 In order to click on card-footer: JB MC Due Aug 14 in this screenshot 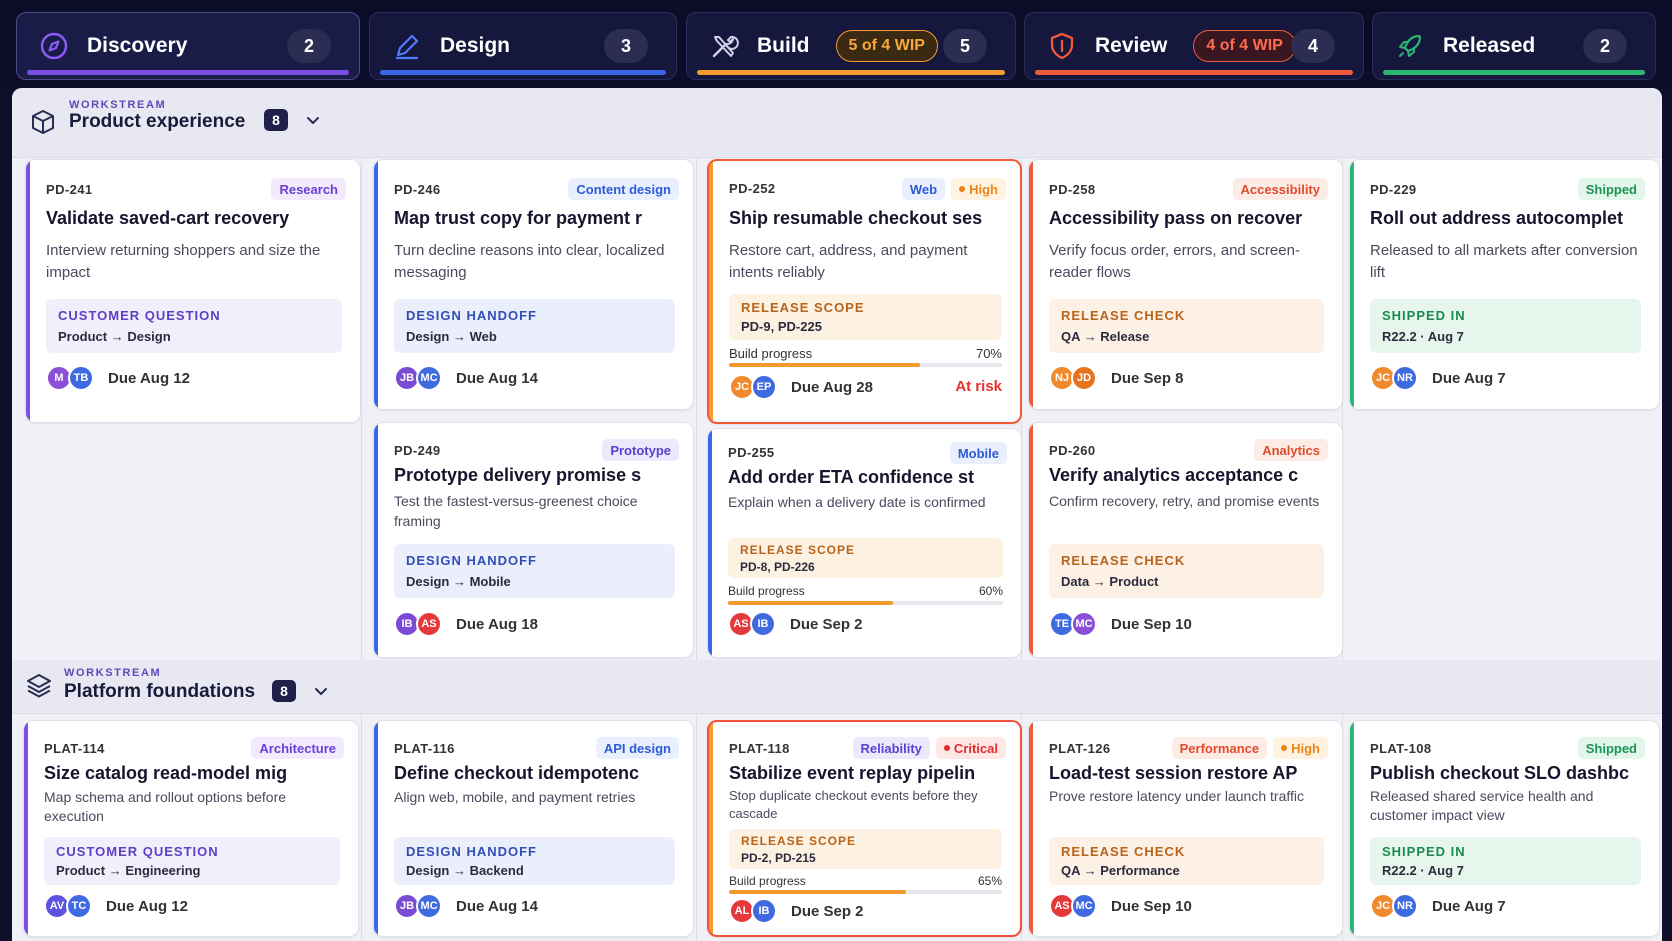, I will do `click(534, 378)`.